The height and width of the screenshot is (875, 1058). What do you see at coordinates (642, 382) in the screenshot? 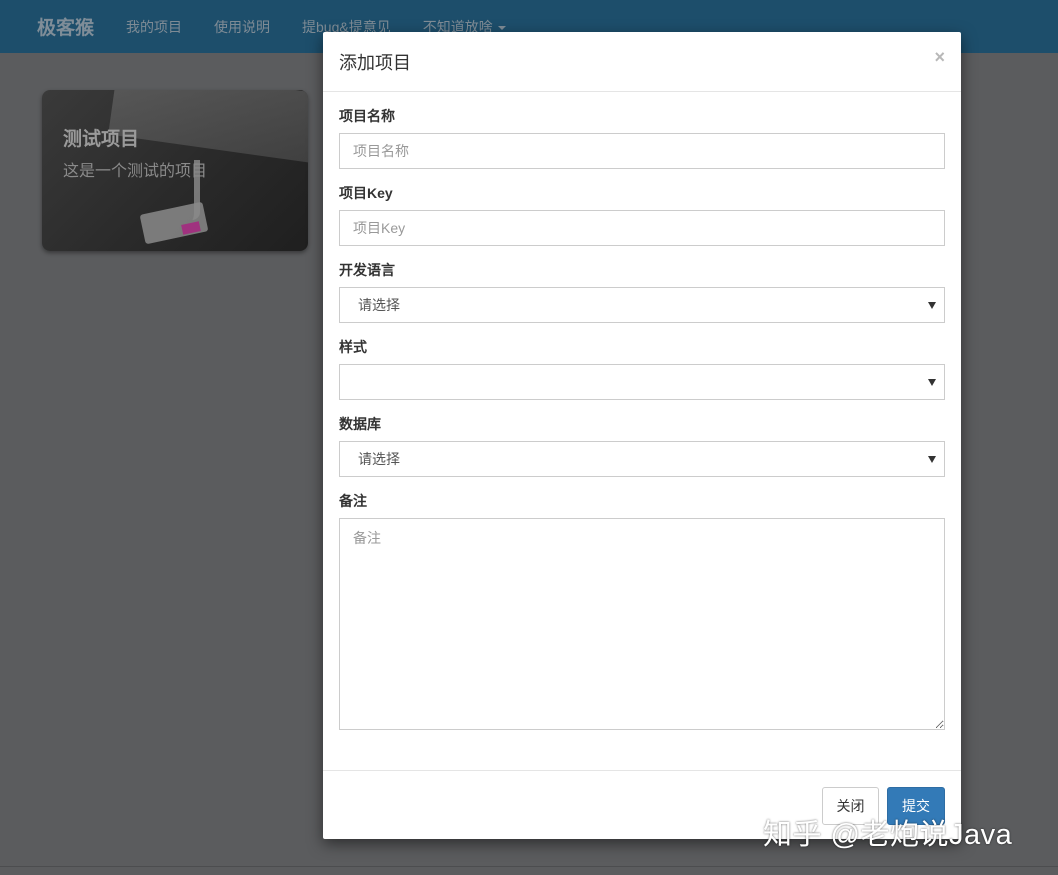
I see `style-select` at bounding box center [642, 382].